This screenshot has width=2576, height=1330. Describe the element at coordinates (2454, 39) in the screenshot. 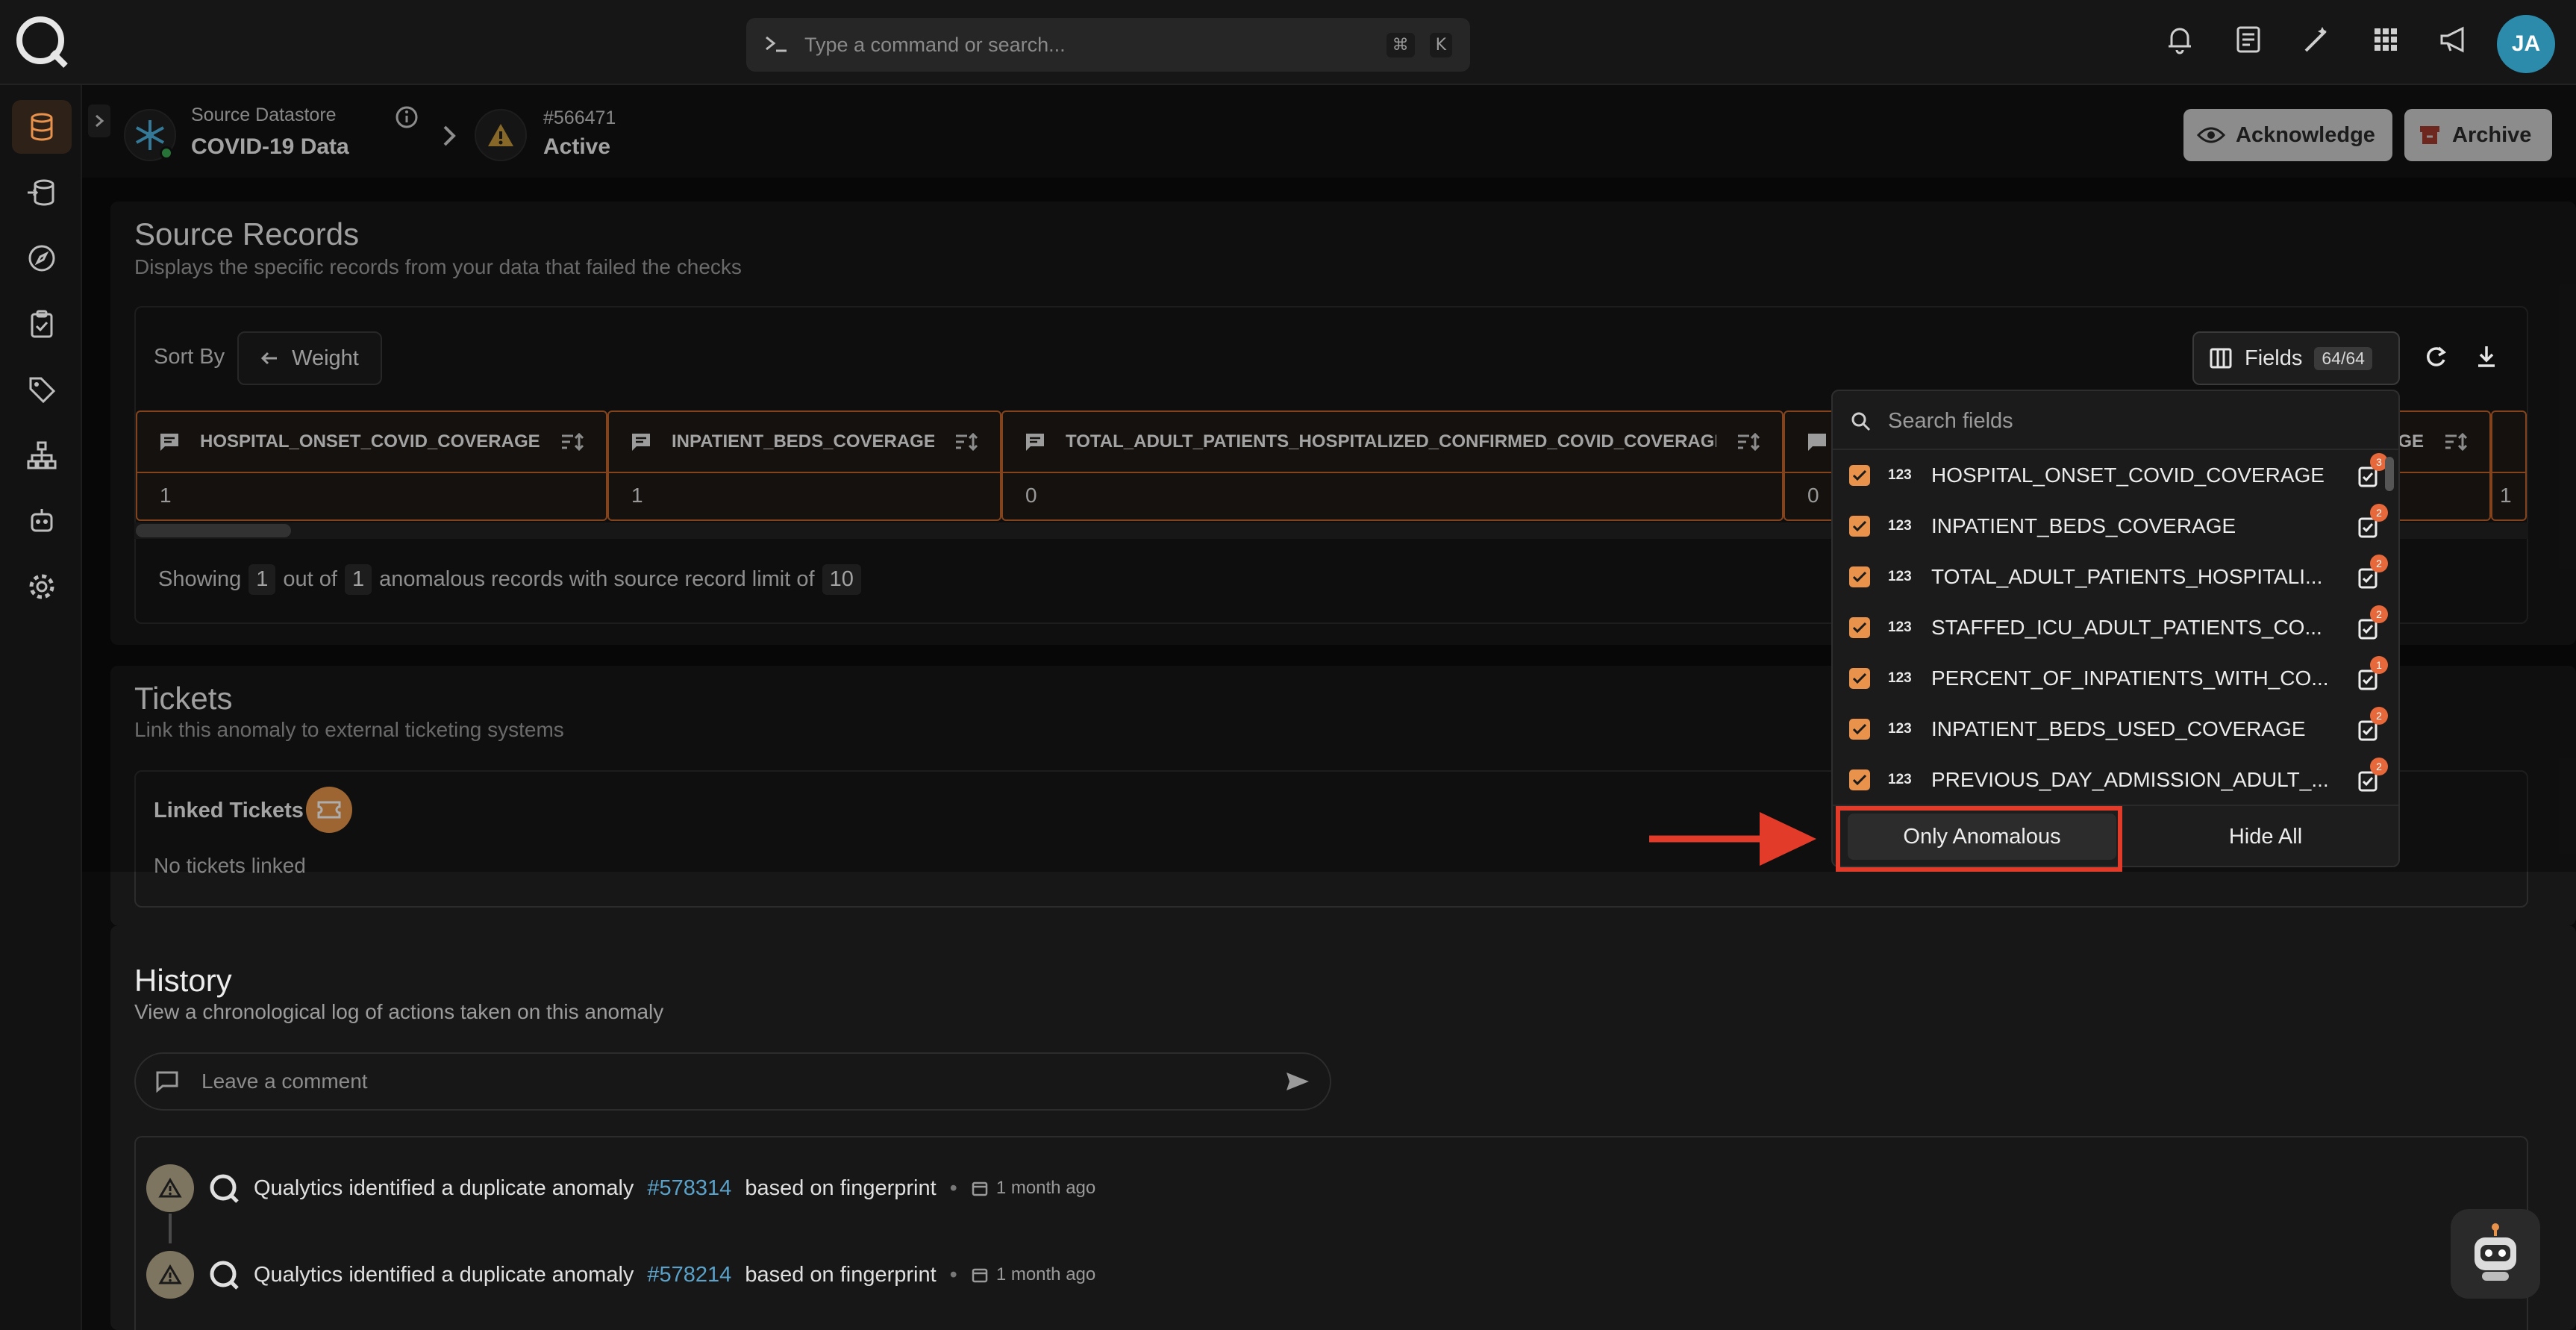

I see `megaphone-icon` at that location.